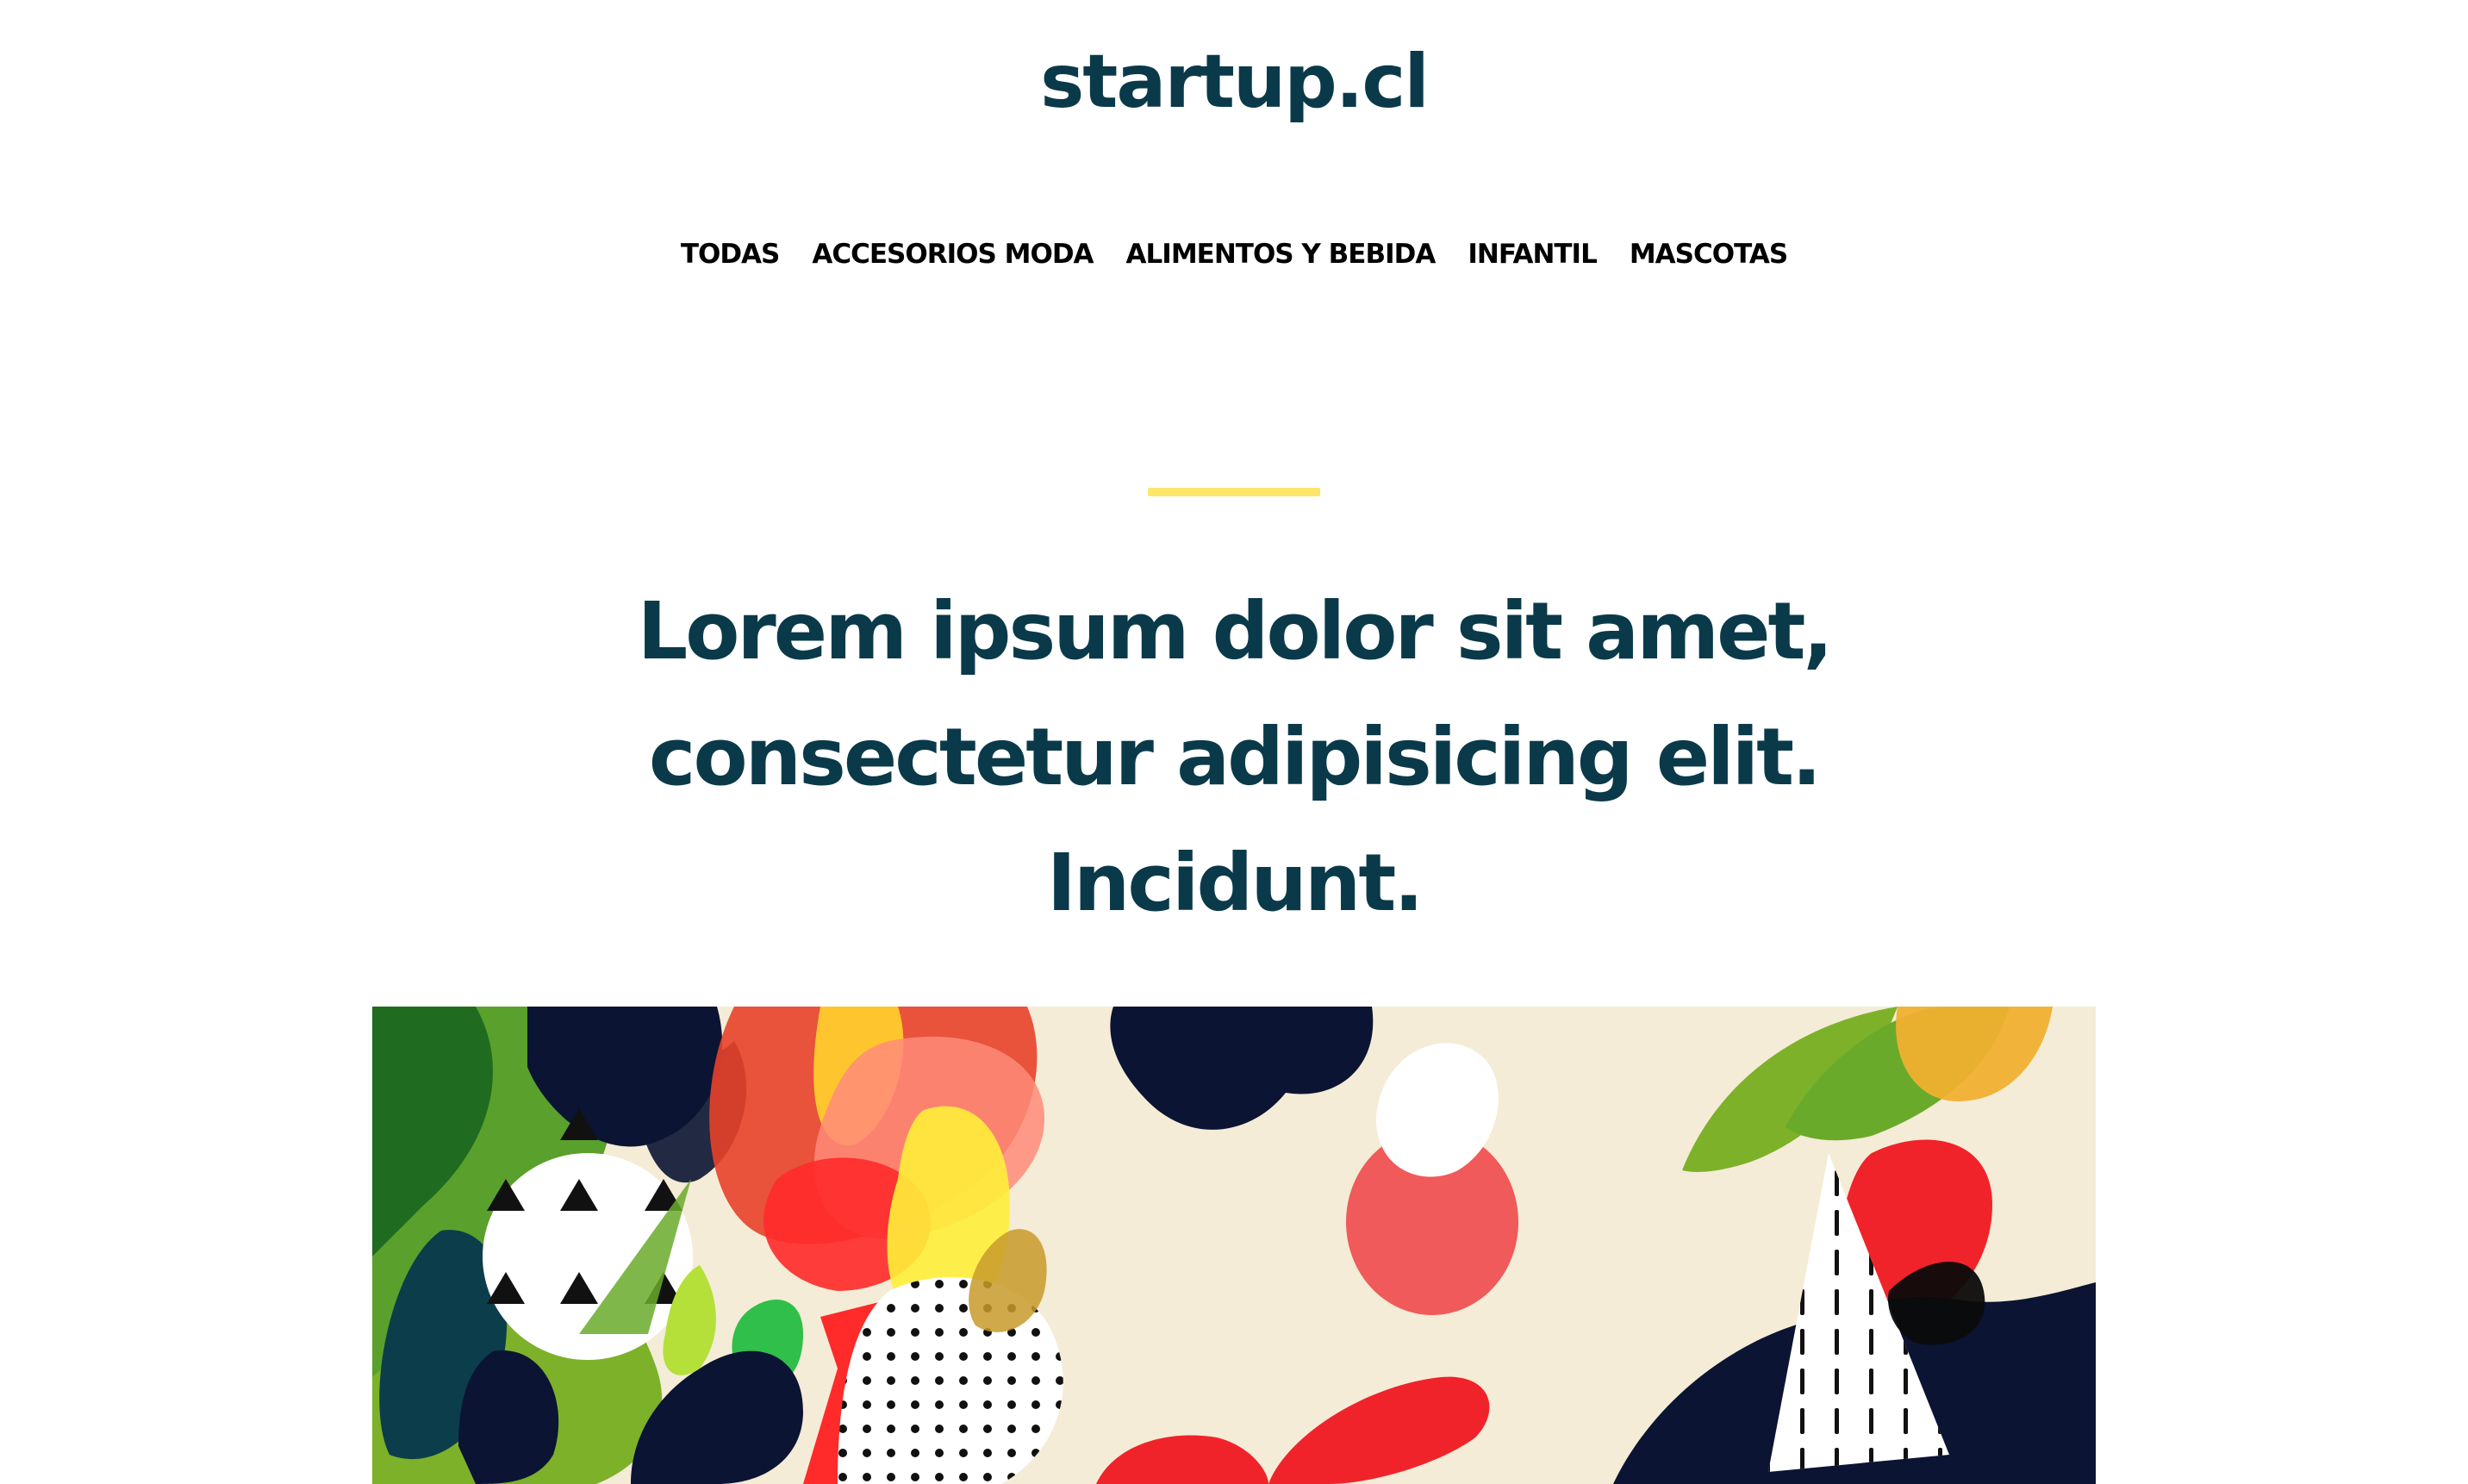 The image size is (2468, 1484). What do you see at coordinates (1709, 254) in the screenshot?
I see `nav-item-mascotas: MASCOTAS` at bounding box center [1709, 254].